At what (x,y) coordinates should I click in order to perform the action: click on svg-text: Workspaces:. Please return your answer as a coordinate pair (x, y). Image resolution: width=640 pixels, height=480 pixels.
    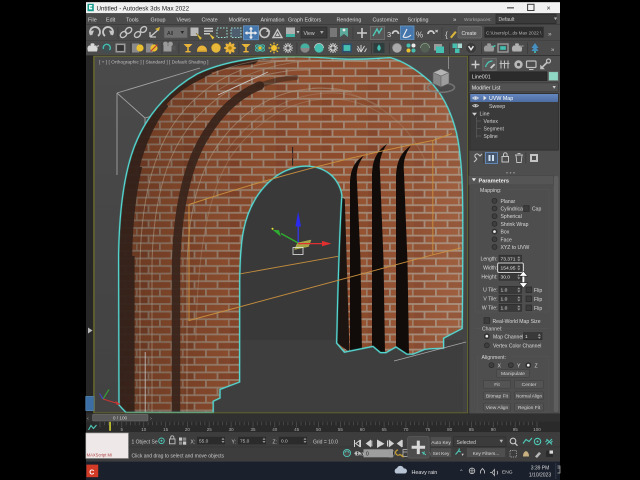
    Looking at the image, I should click on (478, 20).